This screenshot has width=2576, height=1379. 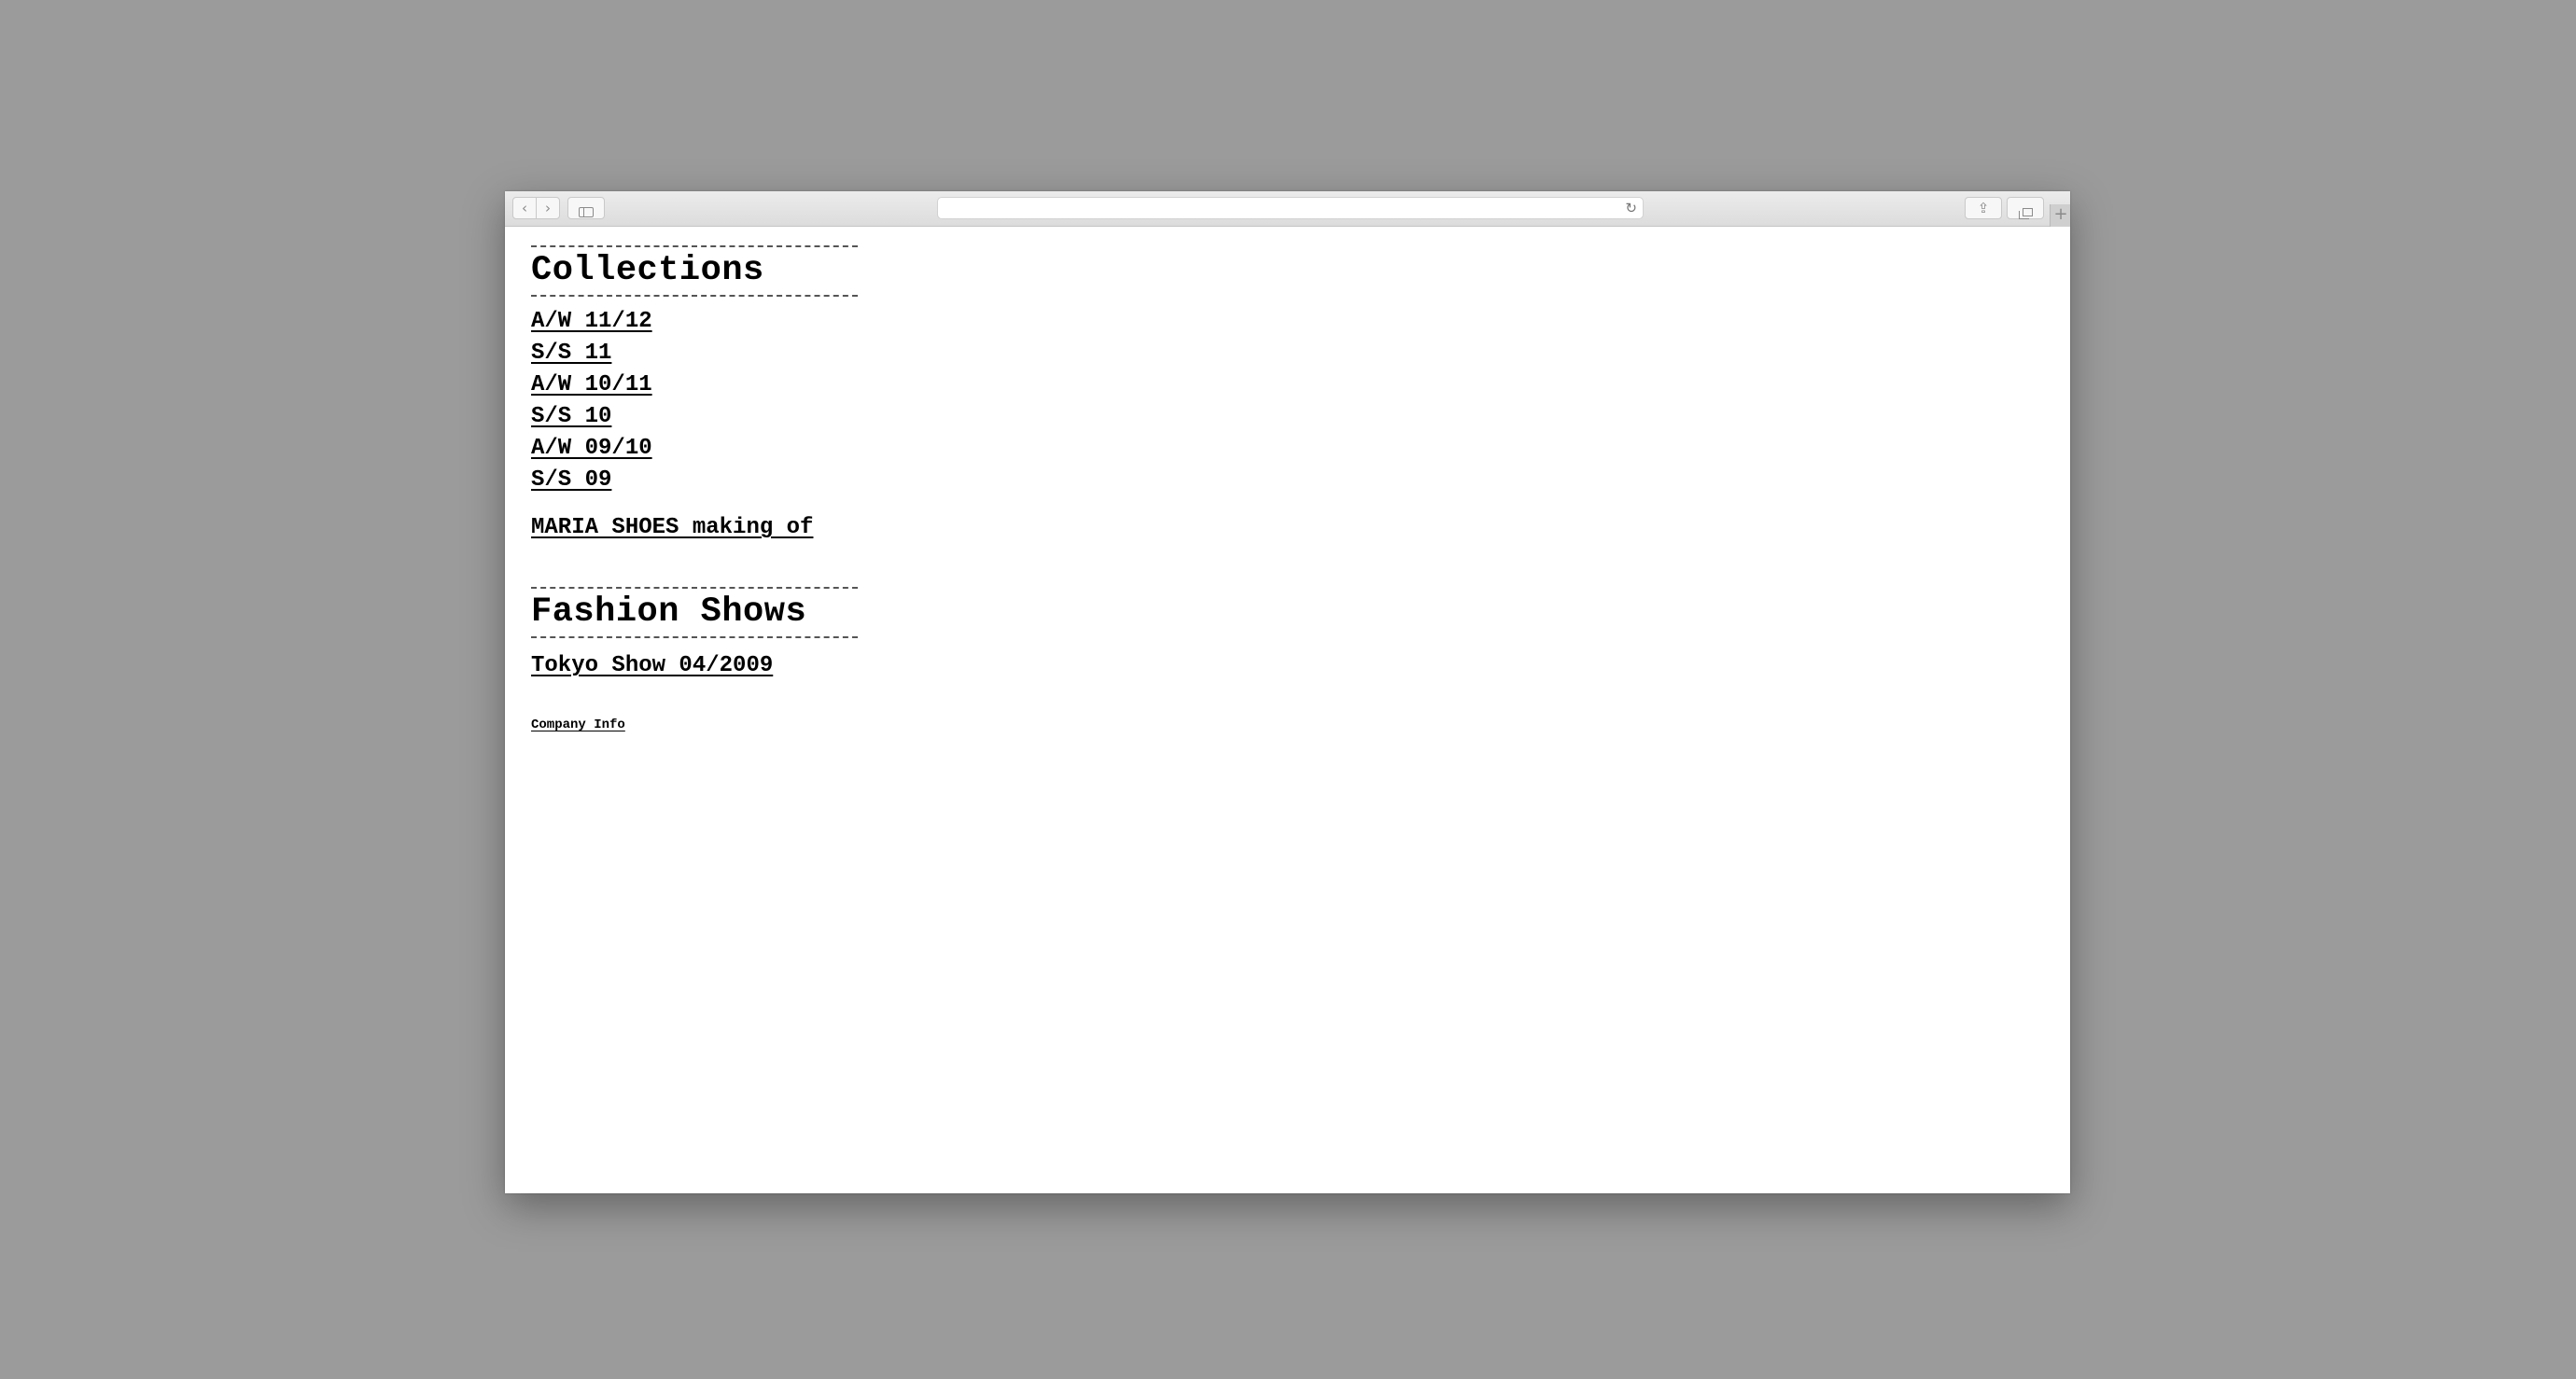 I want to click on collection-link-ss-11: S/S 11, so click(x=571, y=353).